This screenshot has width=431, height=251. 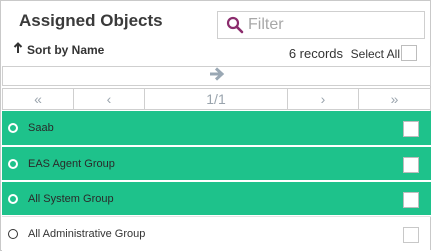 What do you see at coordinates (216, 233) in the screenshot?
I see `list-item: All Administrative Group` at bounding box center [216, 233].